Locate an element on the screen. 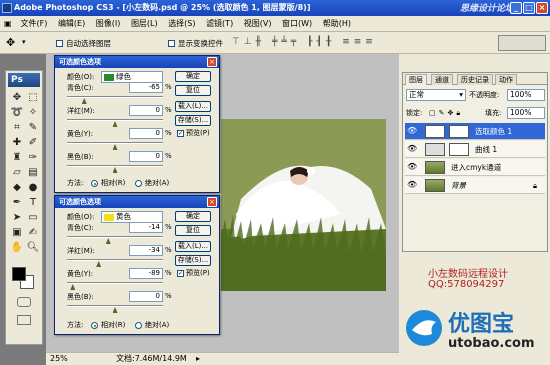 Image resolution: width=550 pixels, height=365 pixels. menu-filter: 滤镜(T) is located at coordinates (219, 24).